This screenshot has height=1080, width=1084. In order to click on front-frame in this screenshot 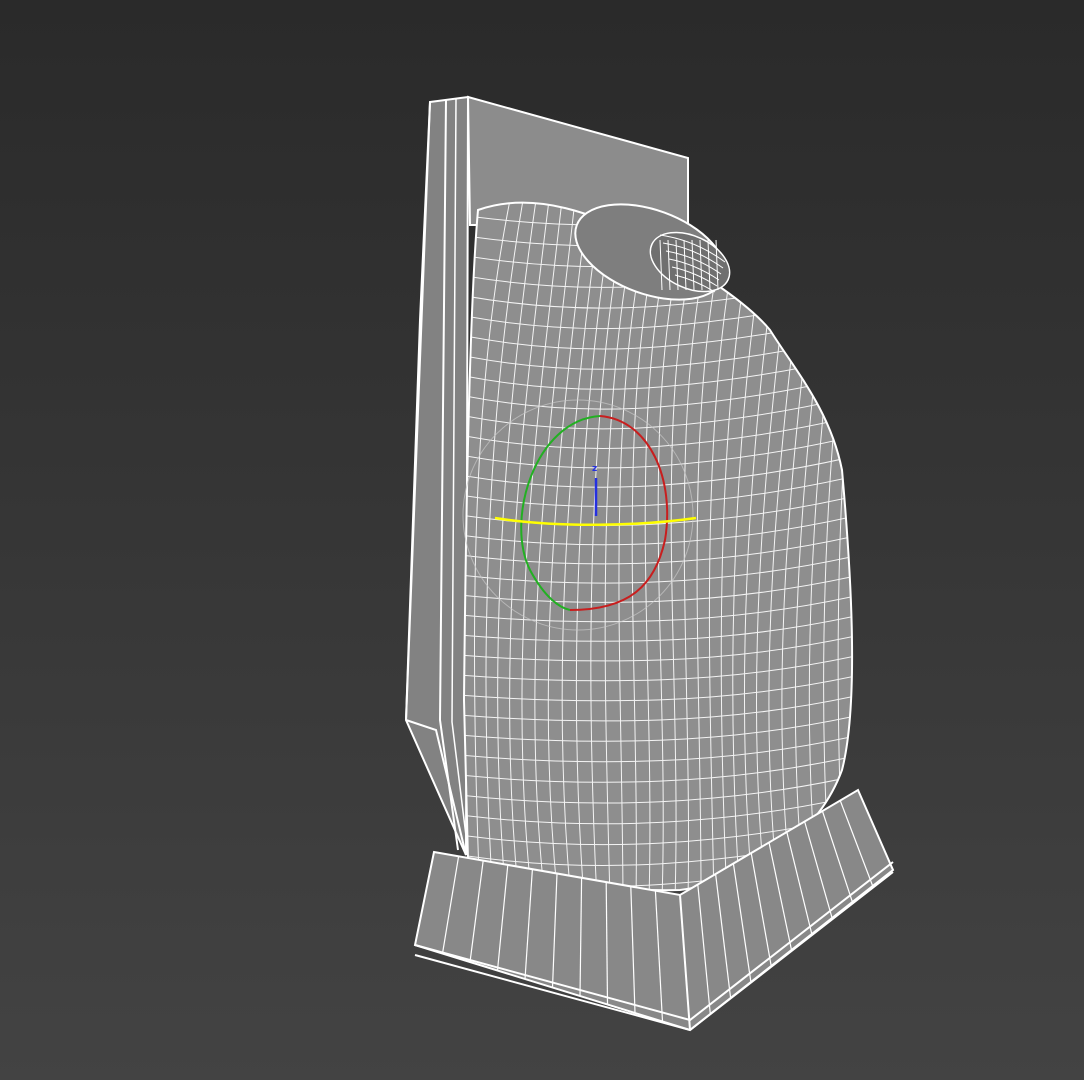, I will do `click(437, 475)`.